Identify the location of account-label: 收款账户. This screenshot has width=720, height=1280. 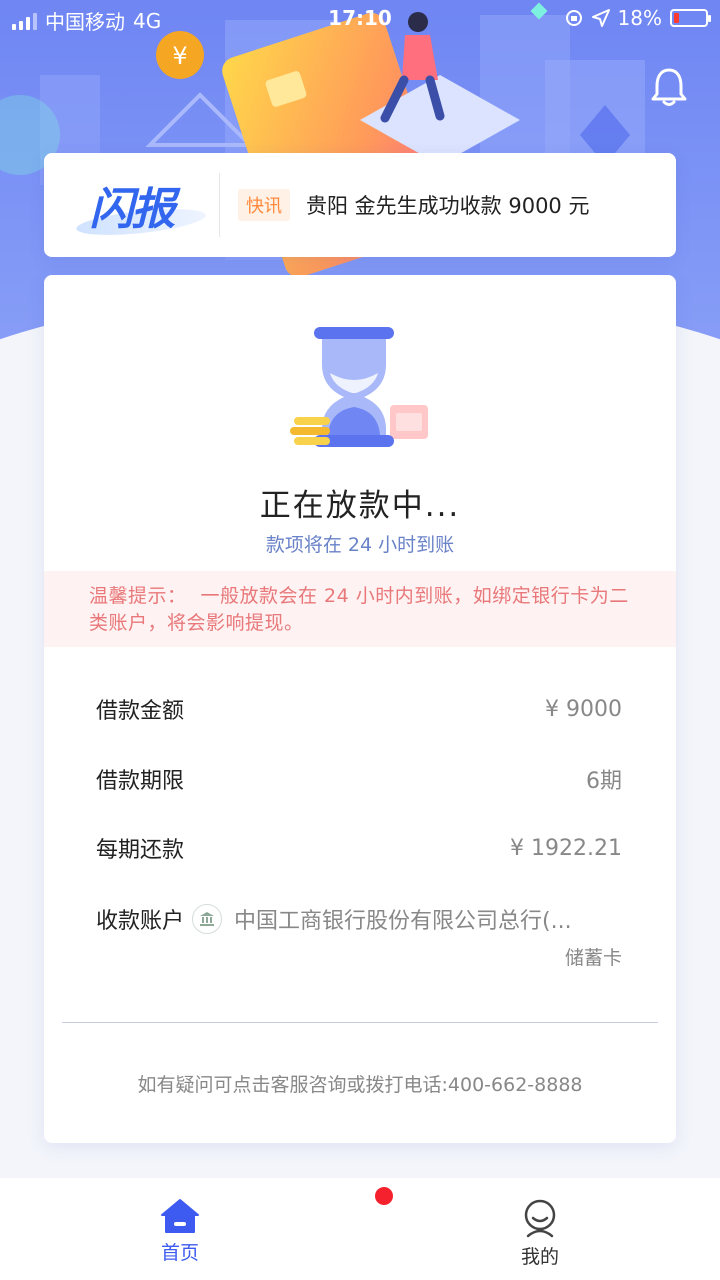
(140, 921).